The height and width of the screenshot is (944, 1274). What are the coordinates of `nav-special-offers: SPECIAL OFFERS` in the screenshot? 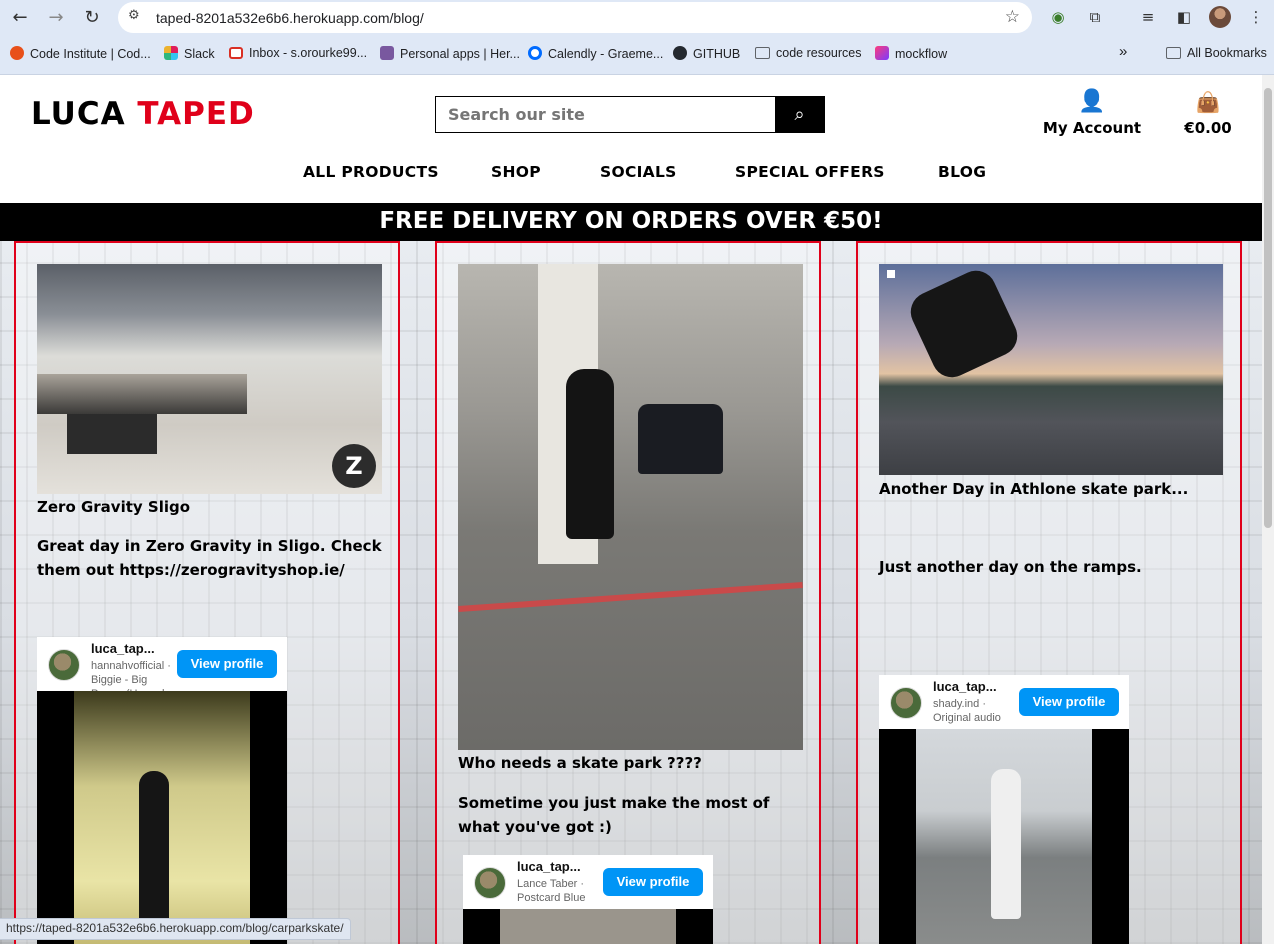 It's located at (810, 172).